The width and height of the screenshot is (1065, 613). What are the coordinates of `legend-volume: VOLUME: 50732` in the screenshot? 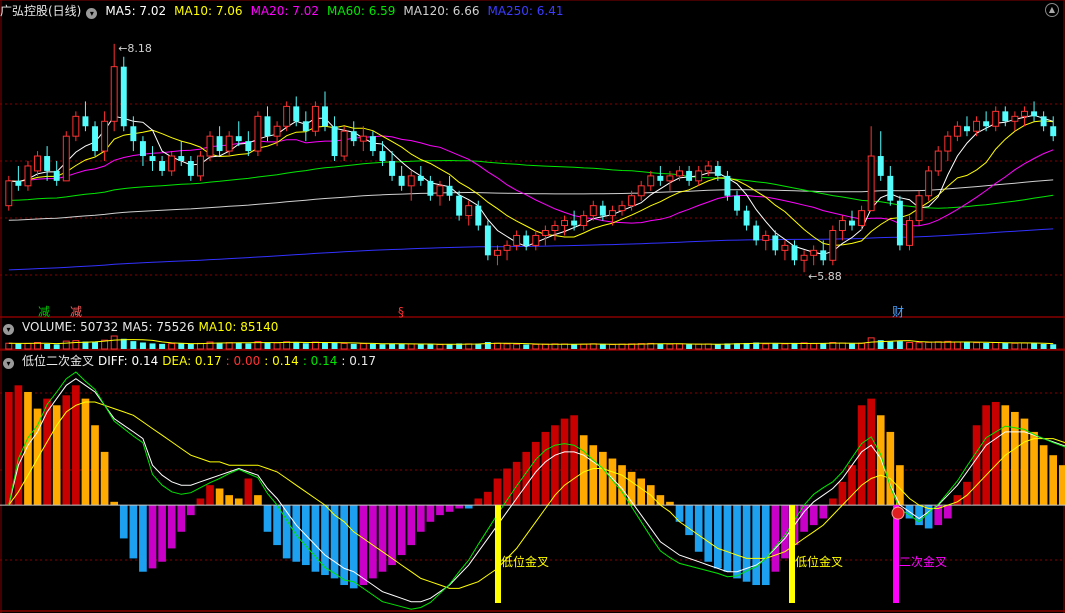 It's located at (70, 327).